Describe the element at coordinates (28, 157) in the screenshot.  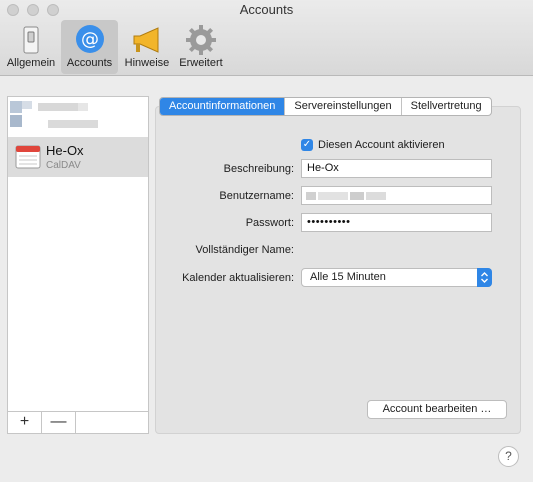
I see `calendar-icon` at that location.